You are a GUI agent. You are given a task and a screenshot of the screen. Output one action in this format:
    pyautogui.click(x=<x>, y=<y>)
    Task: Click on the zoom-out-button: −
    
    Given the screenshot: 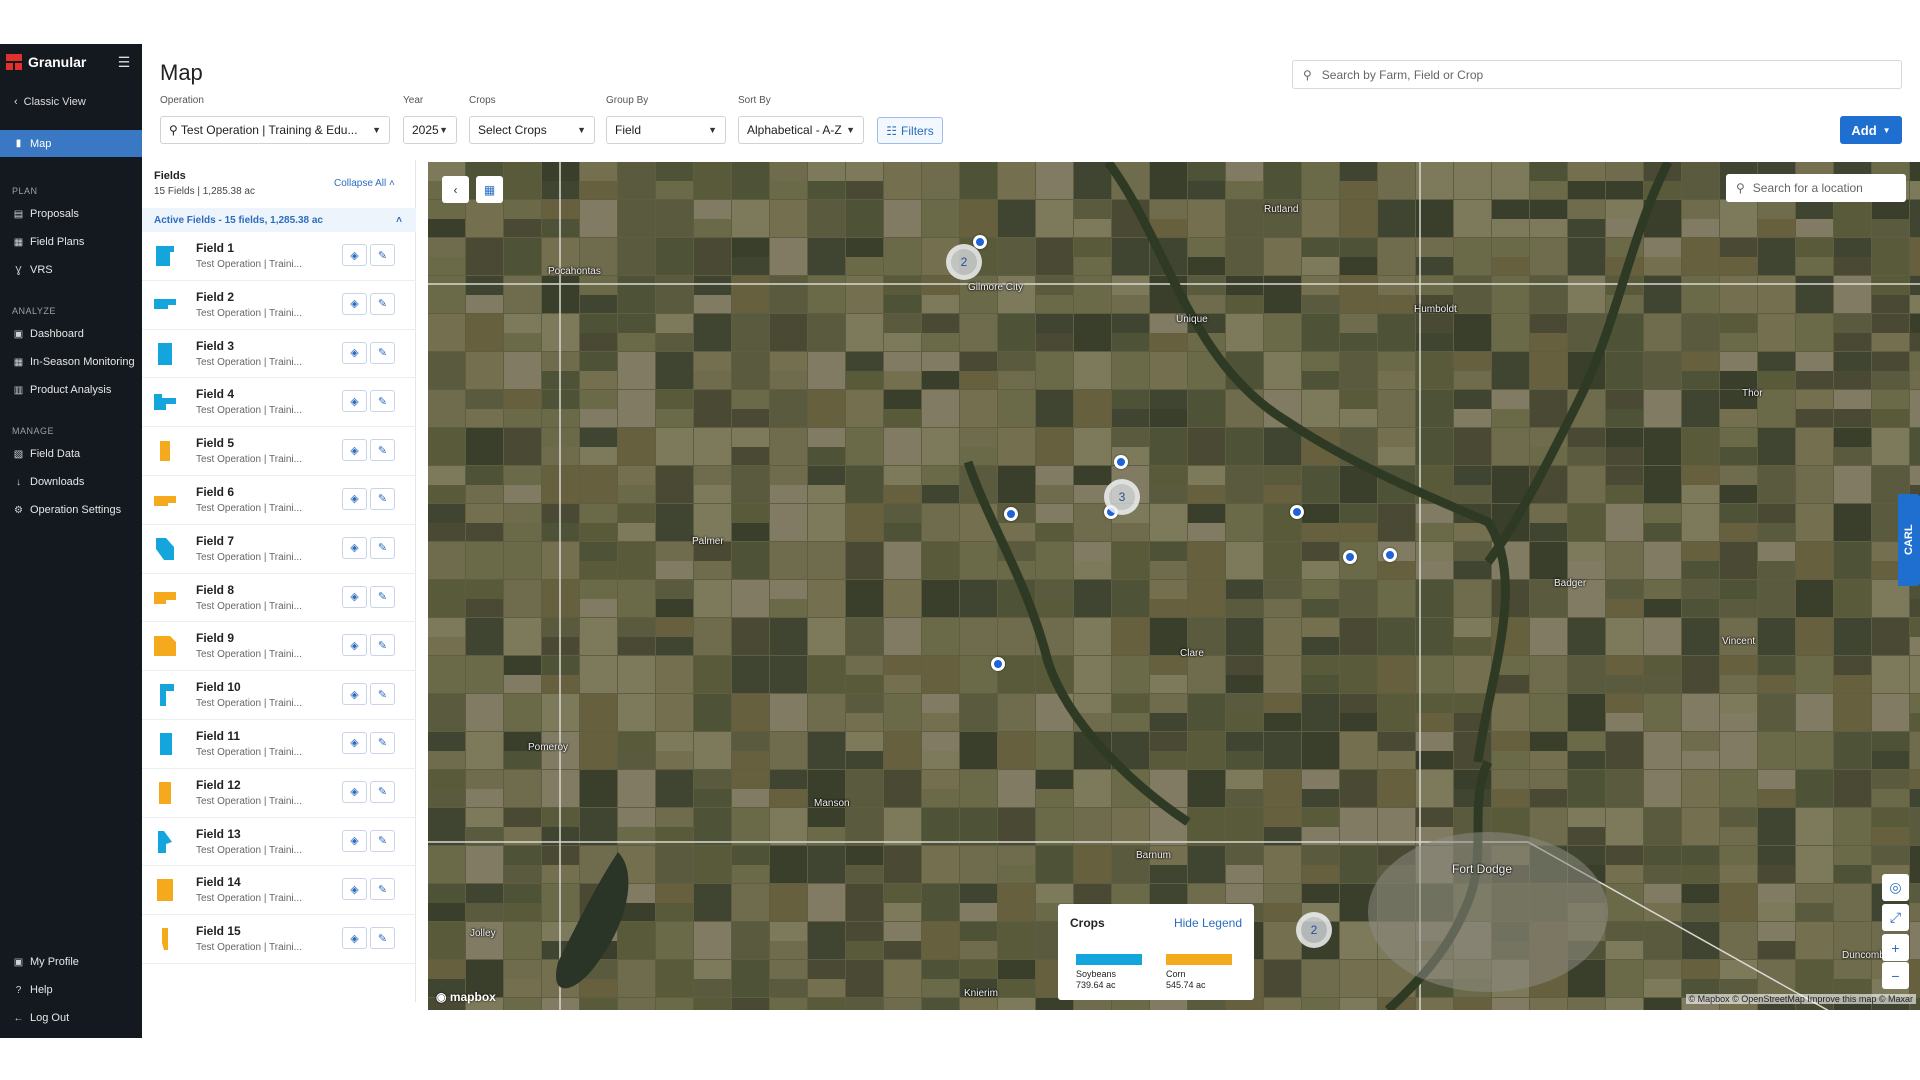 What is the action you would take?
    pyautogui.click(x=1895, y=975)
    